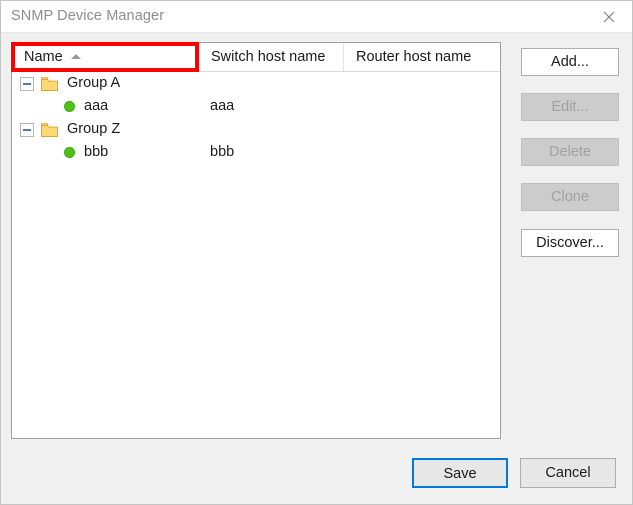 Image resolution: width=633 pixels, height=505 pixels. I want to click on cancel-button: Cancel, so click(568, 473).